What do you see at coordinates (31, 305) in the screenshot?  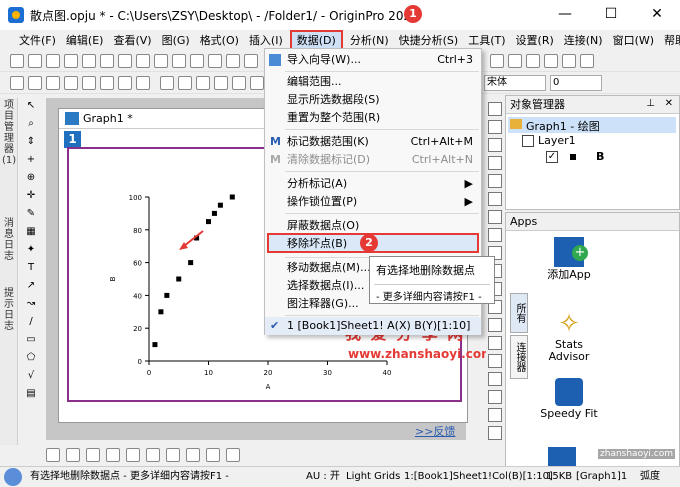 I see `curved-arrow-tool-icon: ↝` at bounding box center [31, 305].